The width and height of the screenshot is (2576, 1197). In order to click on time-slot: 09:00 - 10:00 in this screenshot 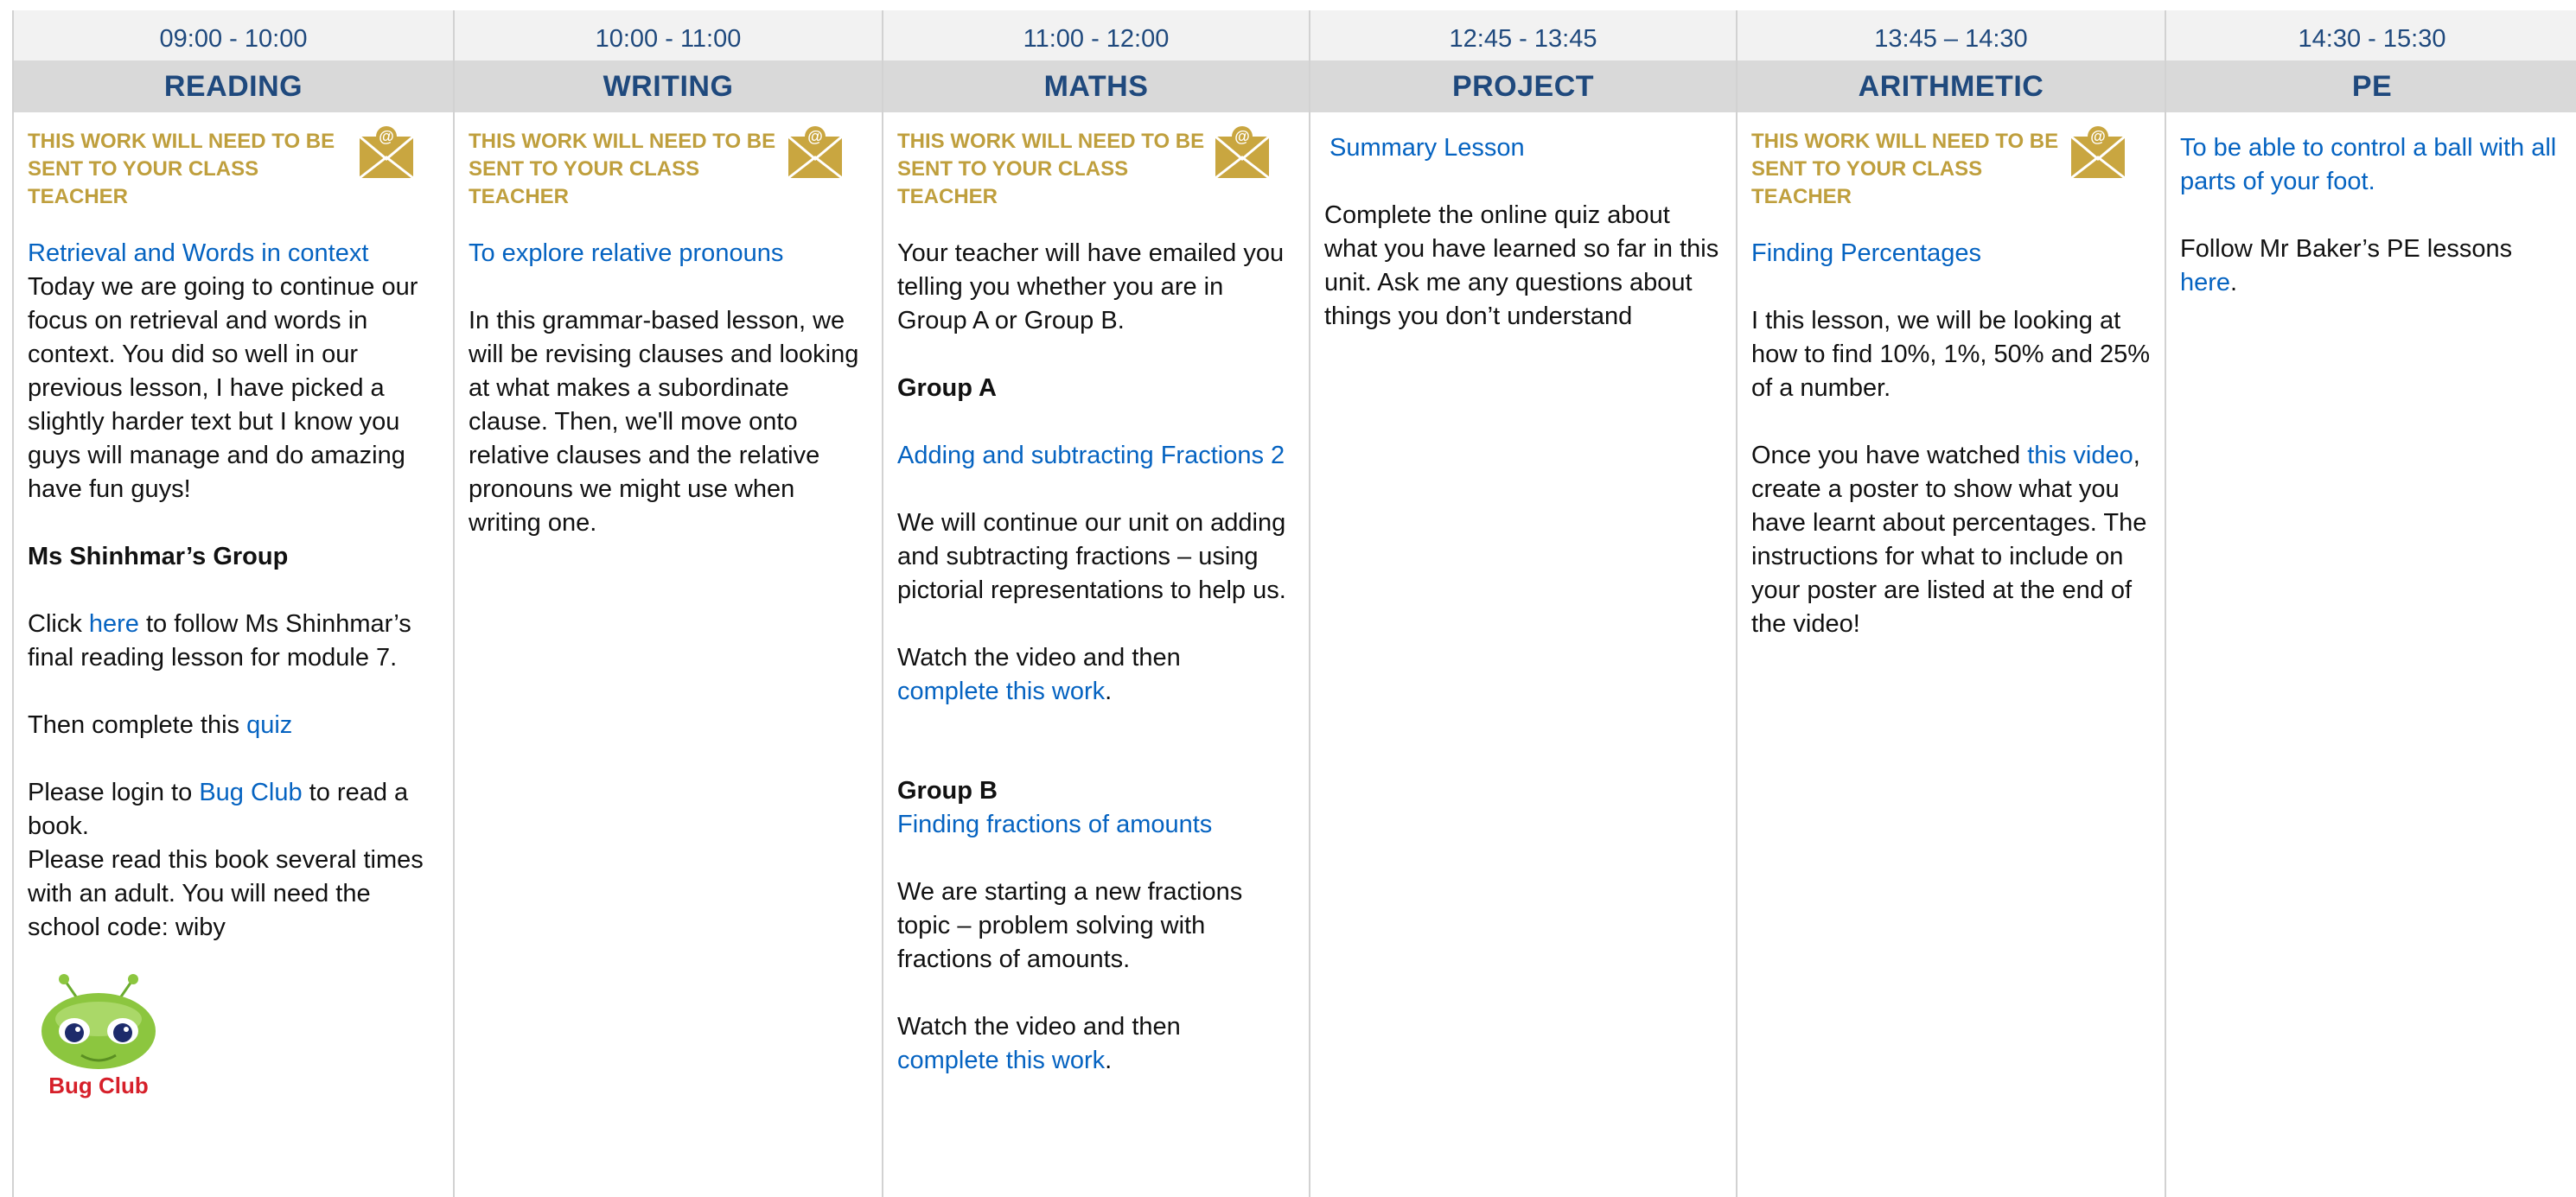, I will do `click(233, 35)`.